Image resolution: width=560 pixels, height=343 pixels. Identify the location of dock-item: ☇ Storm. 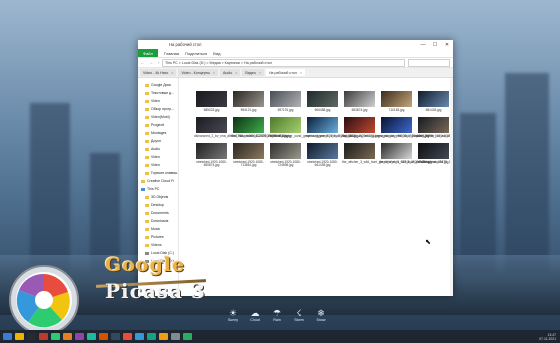
(299, 315).